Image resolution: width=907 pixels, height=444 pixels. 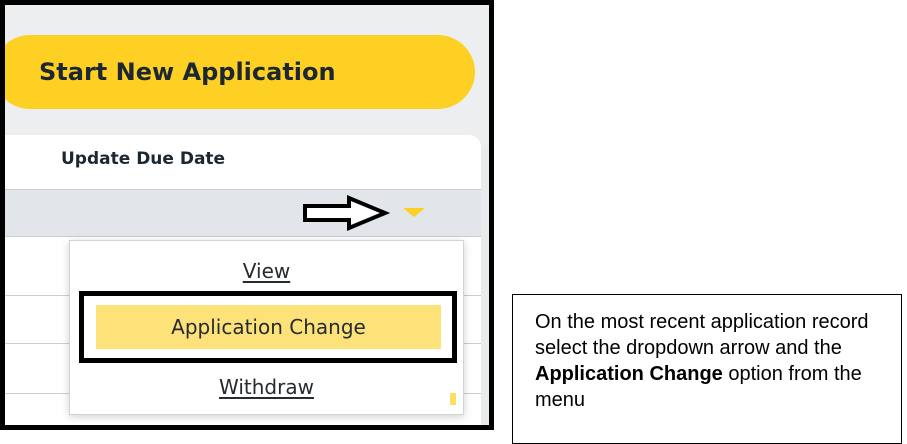 What do you see at coordinates (266, 387) in the screenshot?
I see `menu-item-withdraw: Withdraw` at bounding box center [266, 387].